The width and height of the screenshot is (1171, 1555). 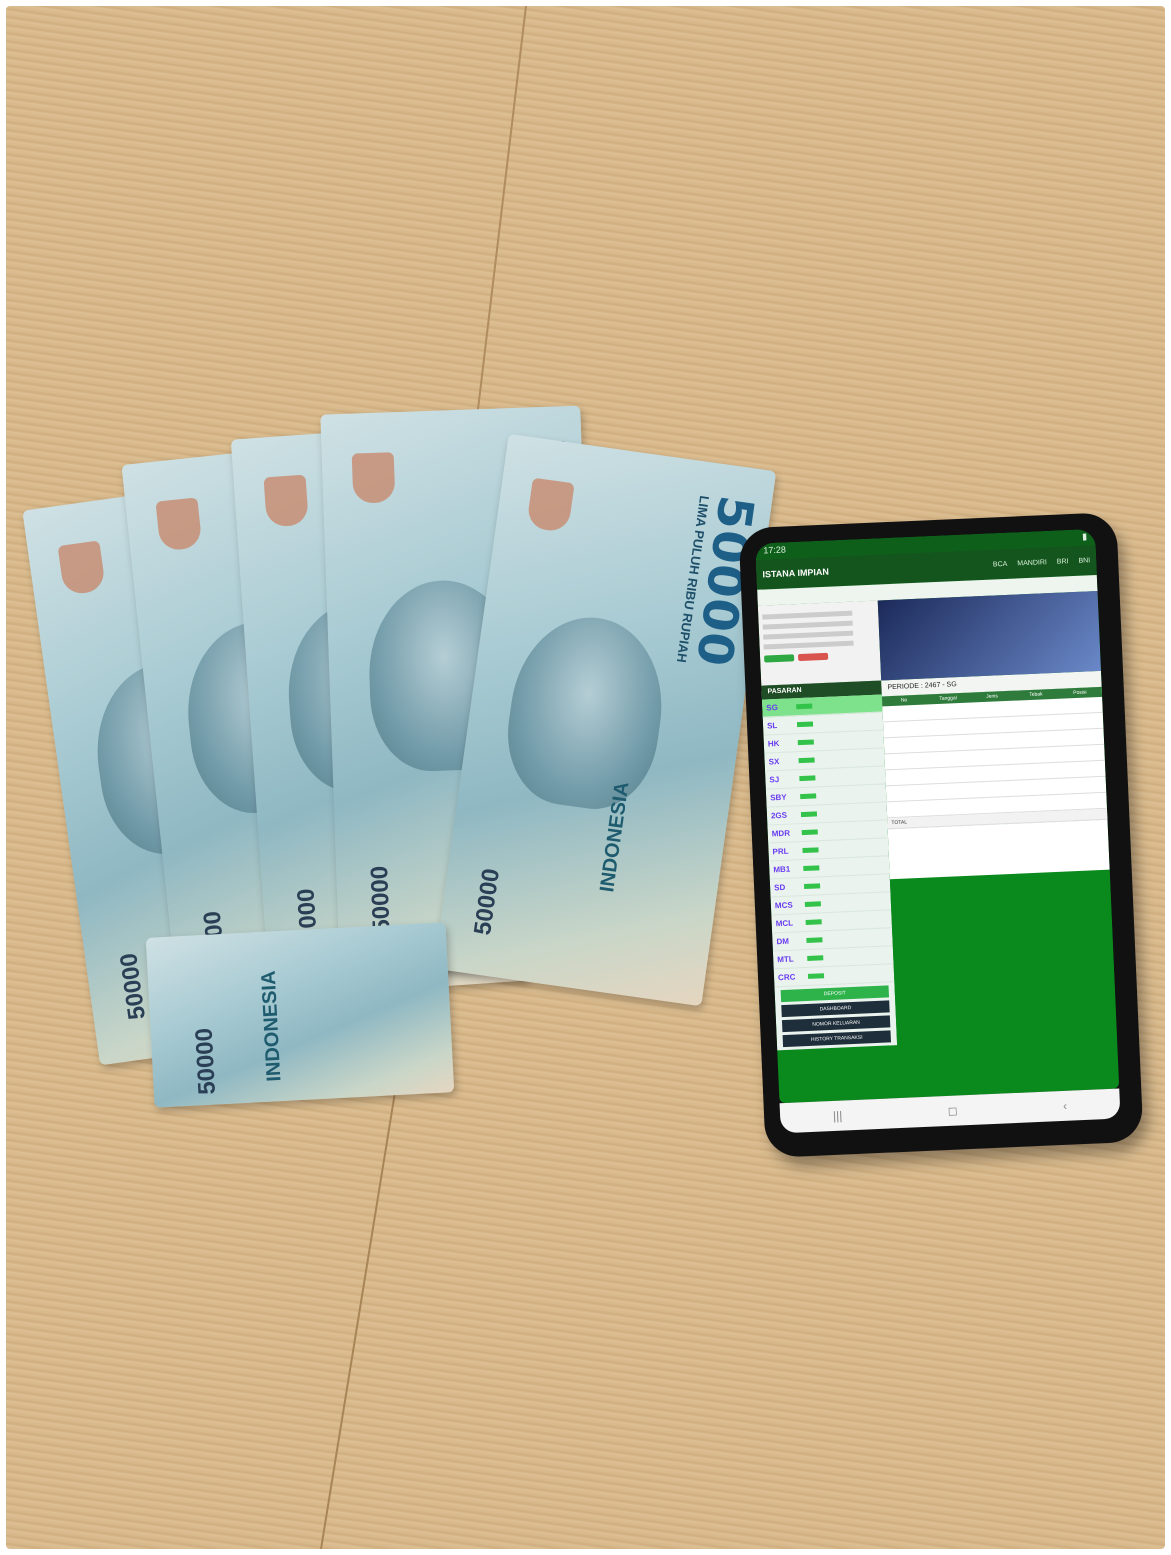 What do you see at coordinates (775, 550) in the screenshot?
I see `status-time: 17:28` at bounding box center [775, 550].